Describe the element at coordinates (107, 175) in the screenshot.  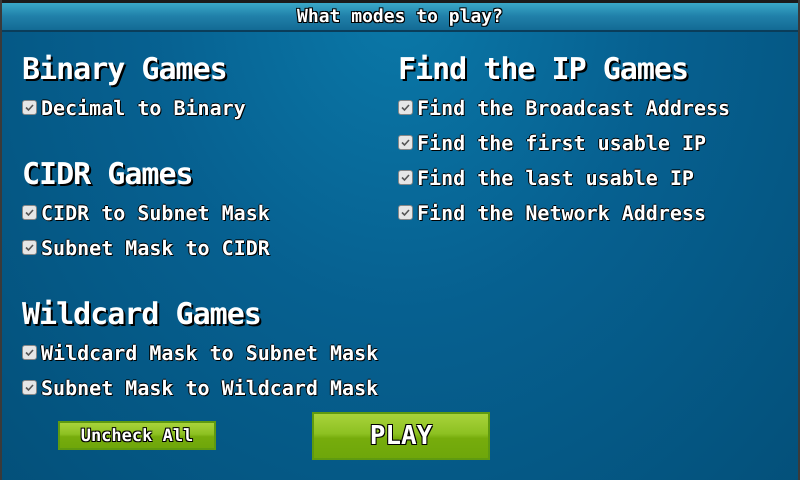
I see `group-heading: CIDR Games` at that location.